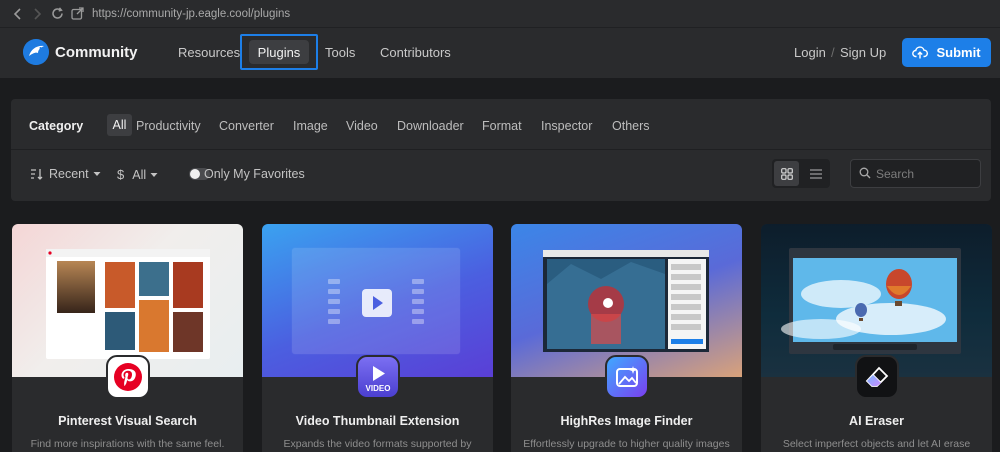 The height and width of the screenshot is (452, 1000). I want to click on sort-dropdown: Recent, so click(65, 174).